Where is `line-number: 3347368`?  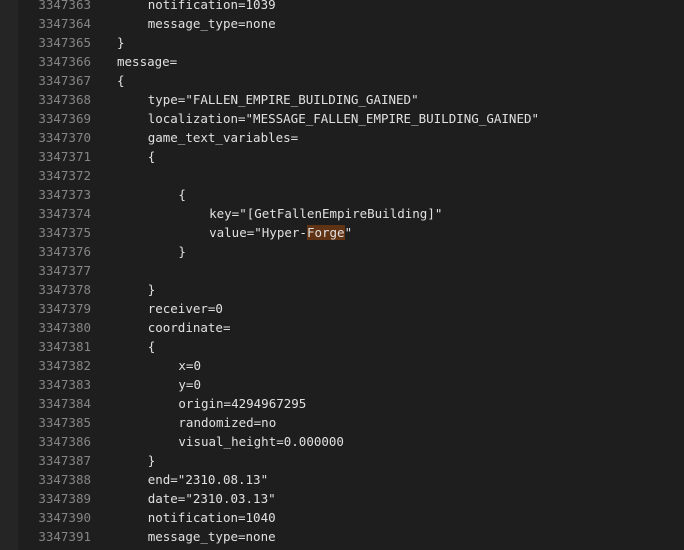 line-number: 3347368 is located at coordinates (64, 99).